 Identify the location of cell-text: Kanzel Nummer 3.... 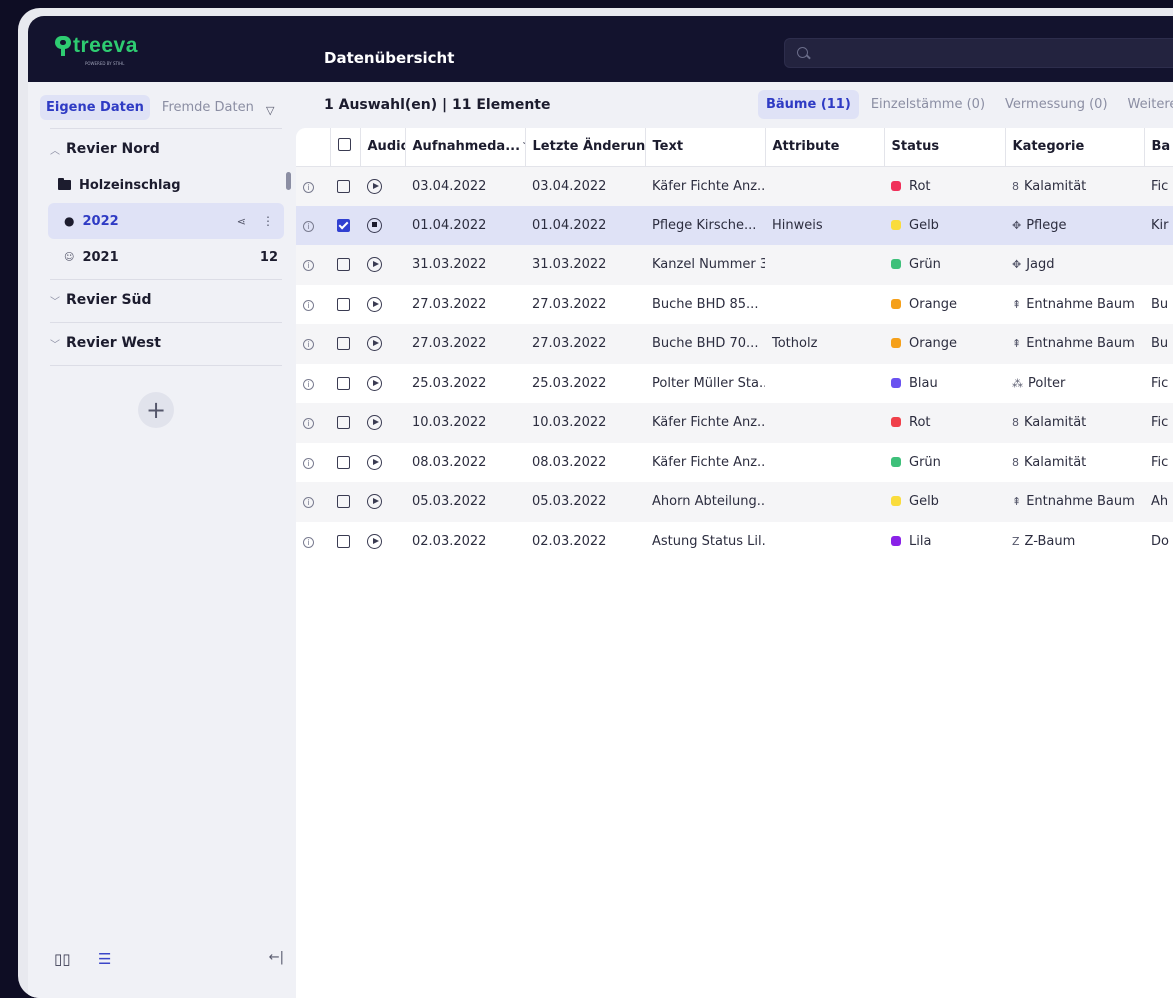
(705, 265).